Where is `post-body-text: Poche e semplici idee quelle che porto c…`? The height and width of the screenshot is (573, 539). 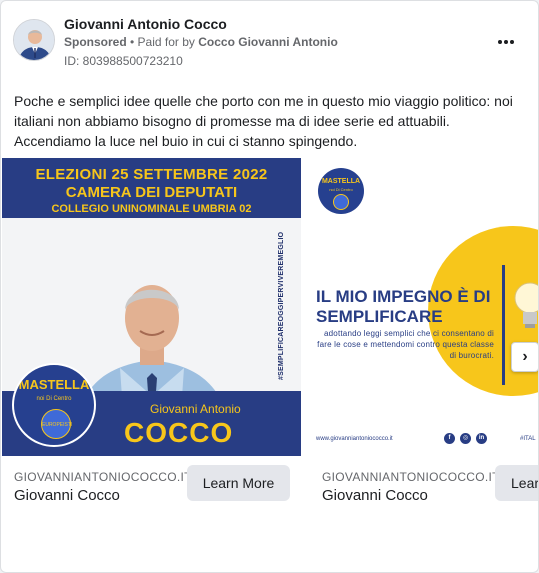
post-body-text: Poche e semplici idee quelle che porto c… is located at coordinates (263, 121).